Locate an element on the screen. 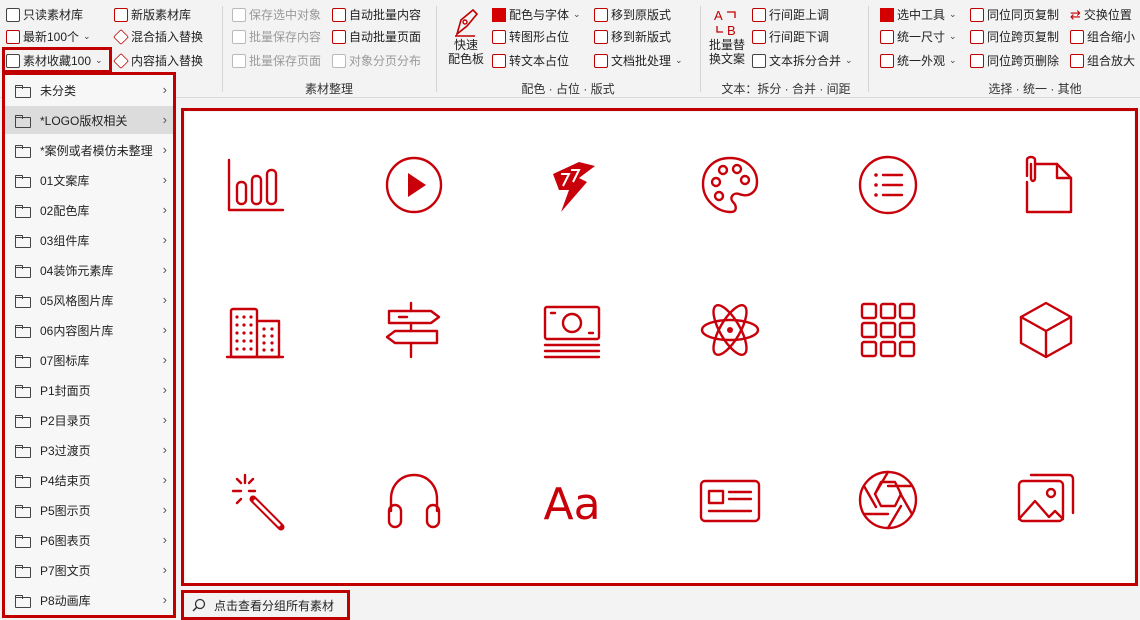  folder-icon is located at coordinates (23, 571).